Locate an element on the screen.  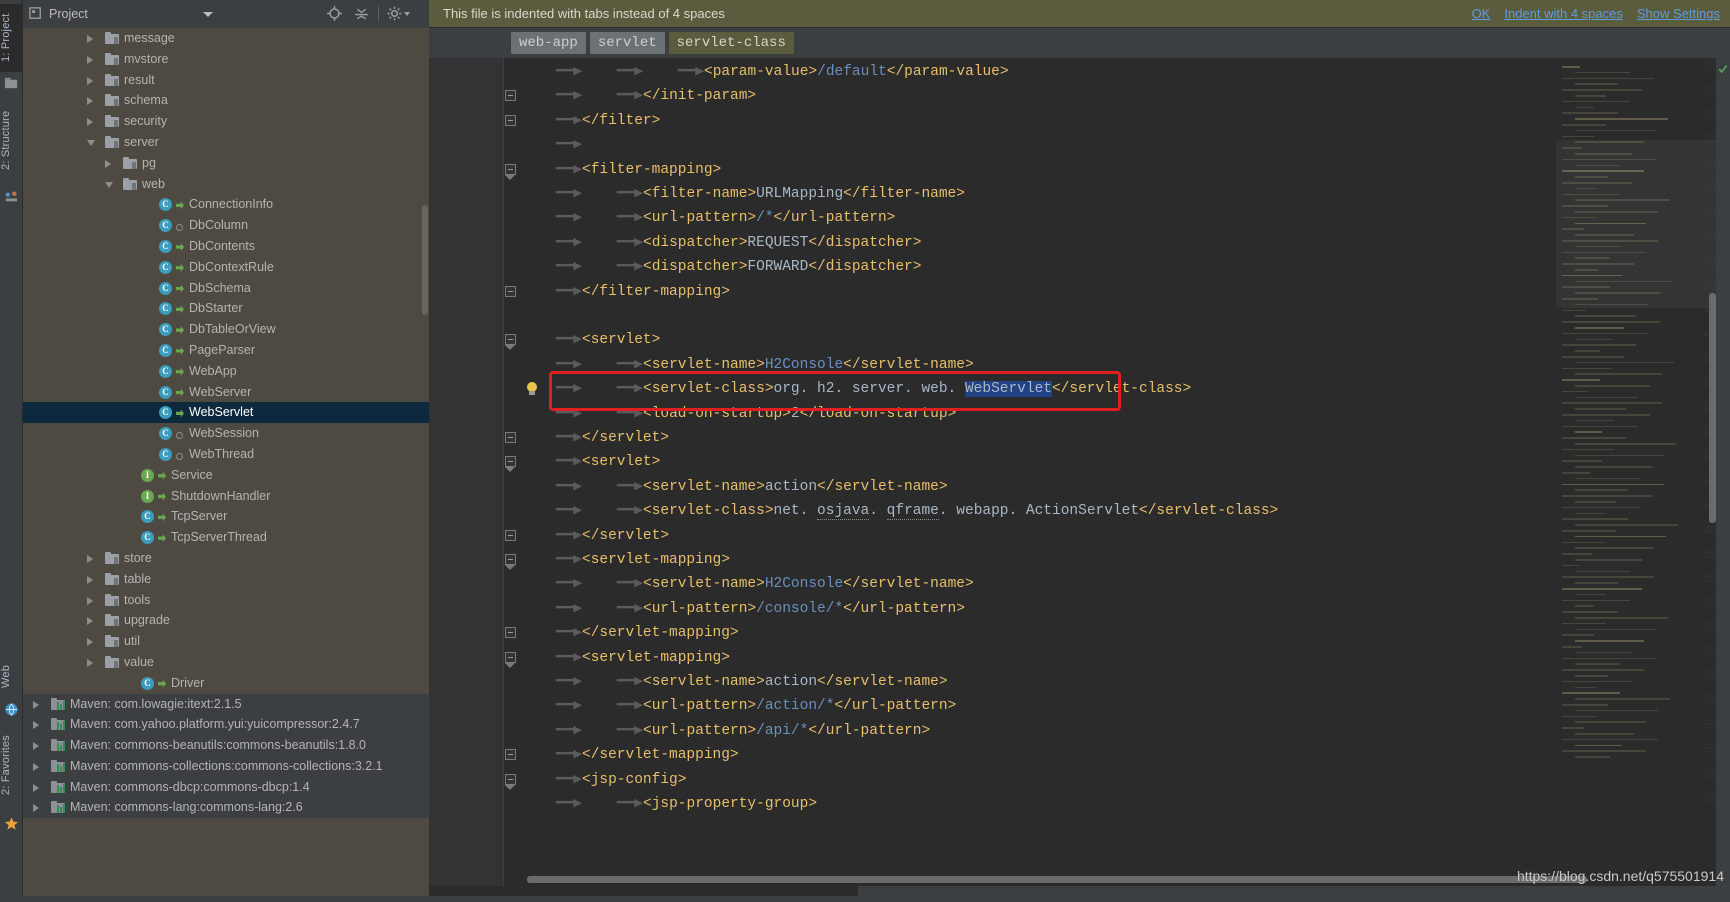
tool-window-structure: 2: Structure is located at coordinates (11, 140).